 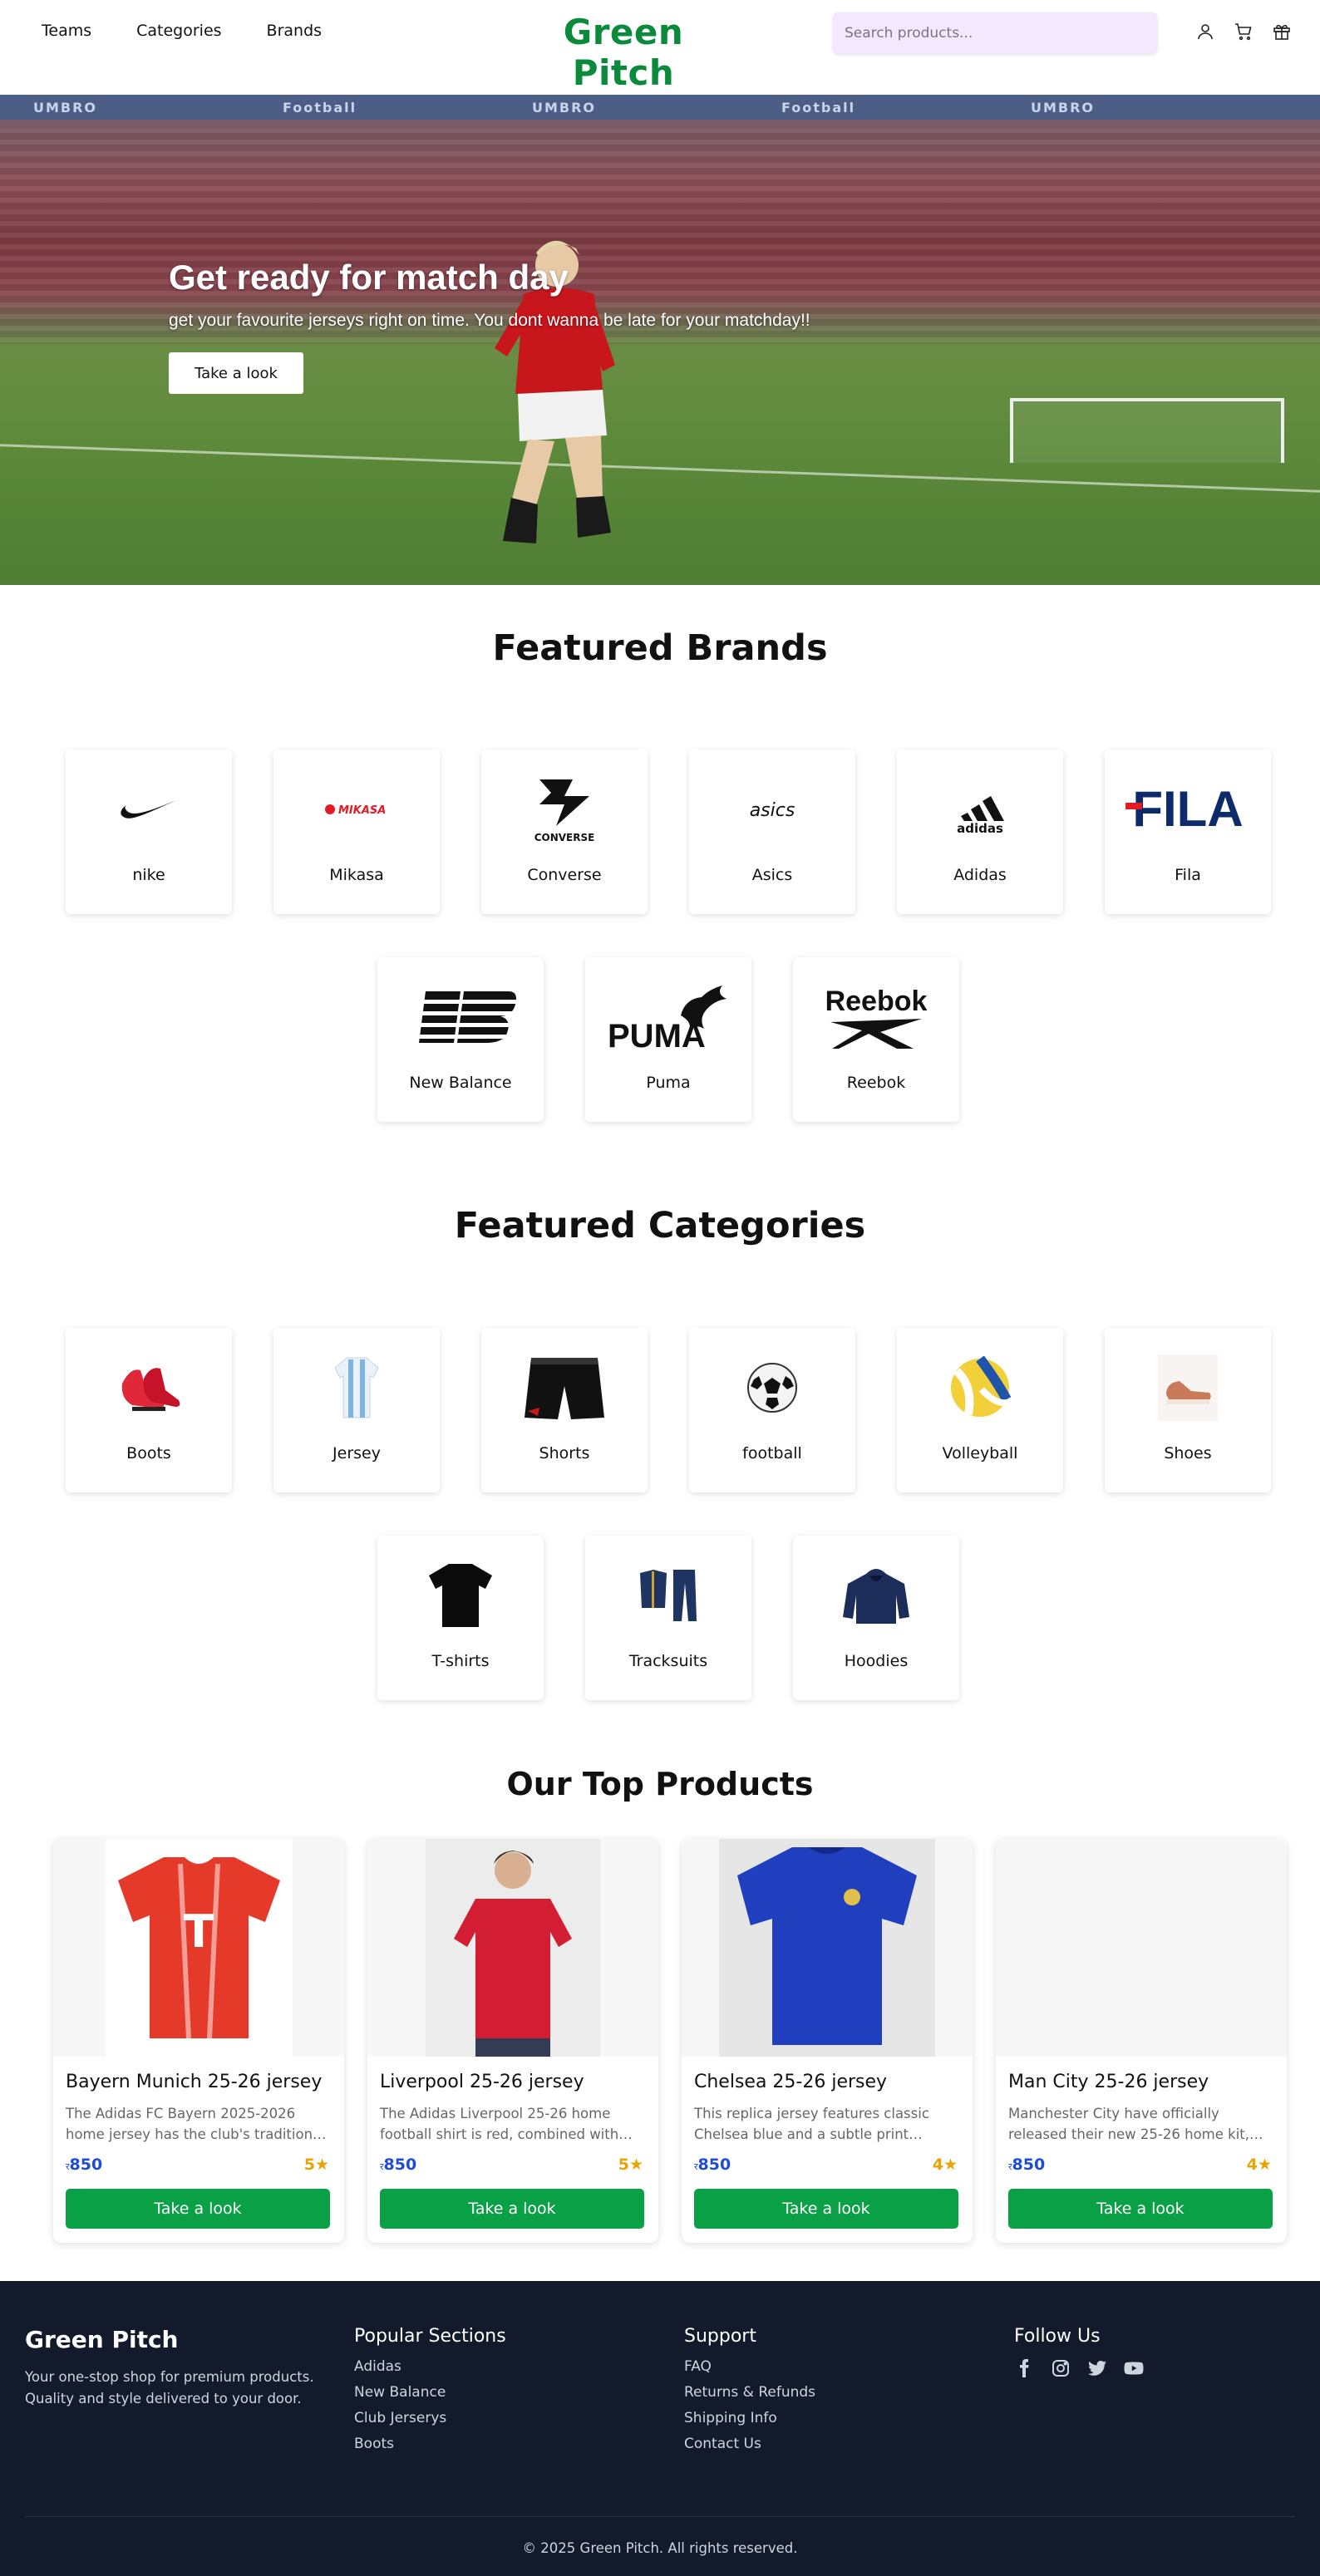 What do you see at coordinates (236, 373) in the screenshot?
I see `hero-cta-button: Take a look` at bounding box center [236, 373].